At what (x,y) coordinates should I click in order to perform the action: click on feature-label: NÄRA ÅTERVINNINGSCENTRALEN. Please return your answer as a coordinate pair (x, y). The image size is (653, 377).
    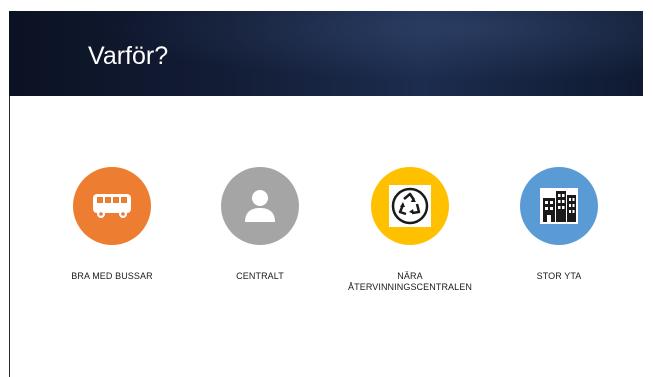
    Looking at the image, I should click on (410, 282).